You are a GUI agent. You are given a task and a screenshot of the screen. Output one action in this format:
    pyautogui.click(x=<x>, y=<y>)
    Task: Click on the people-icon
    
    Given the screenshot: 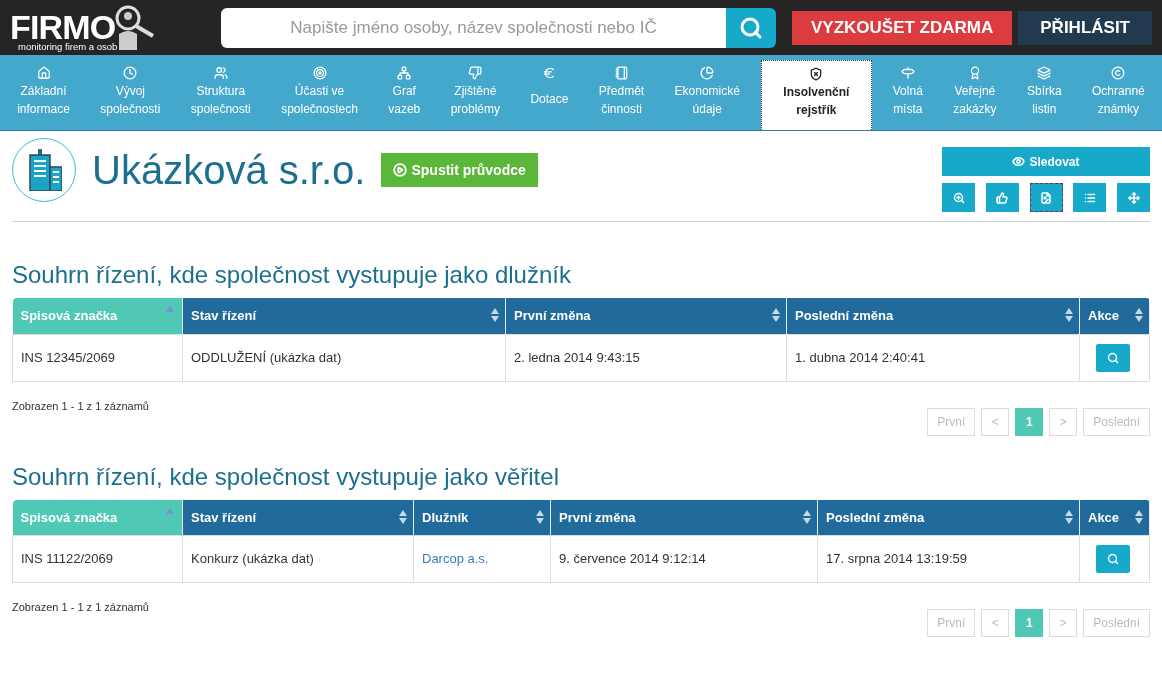 What is the action you would take?
    pyautogui.click(x=220, y=73)
    